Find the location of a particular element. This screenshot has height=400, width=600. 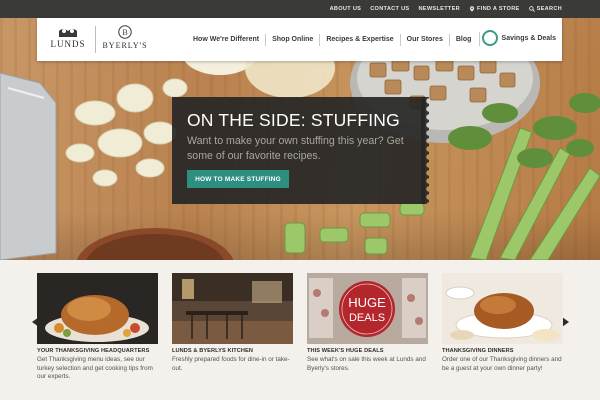

find-a-store-label: FIND A STORE is located at coordinates (498, 9).